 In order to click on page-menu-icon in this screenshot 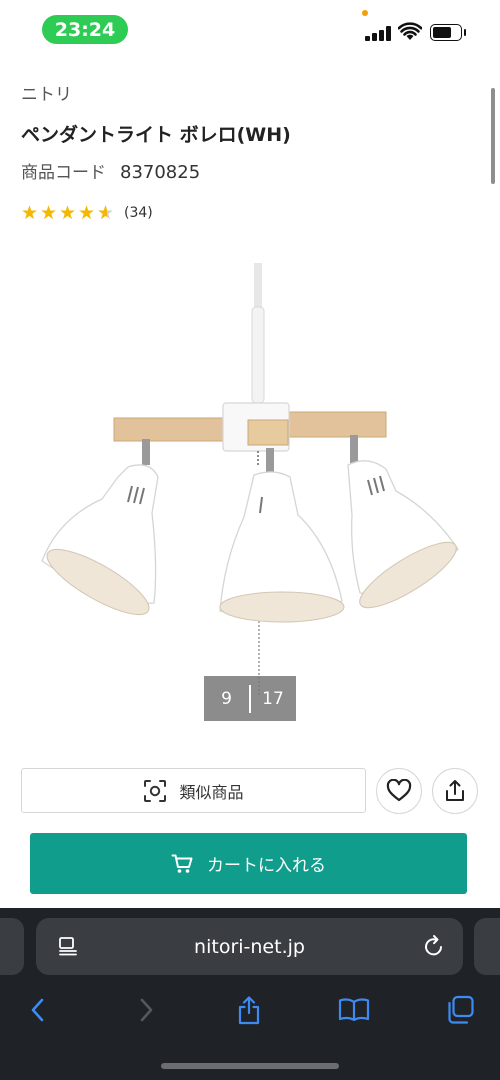, I will do `click(68, 946)`.